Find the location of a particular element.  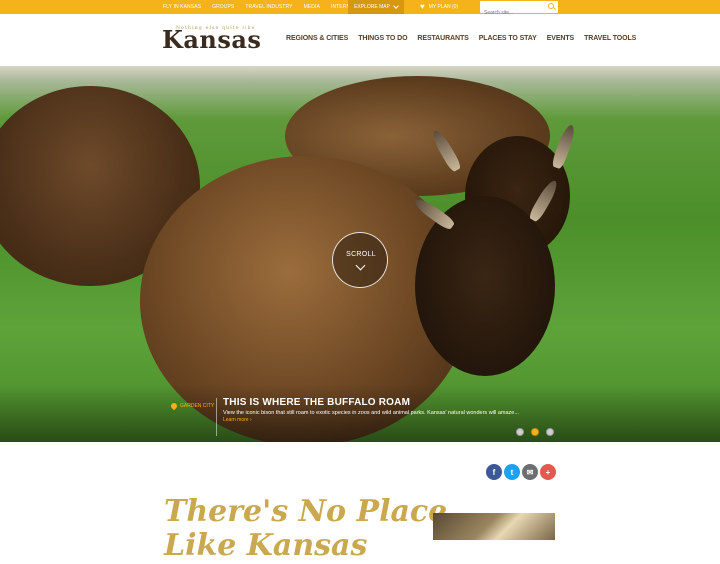

utility-link-travel-industry: Travel Industry is located at coordinates (268, 7).